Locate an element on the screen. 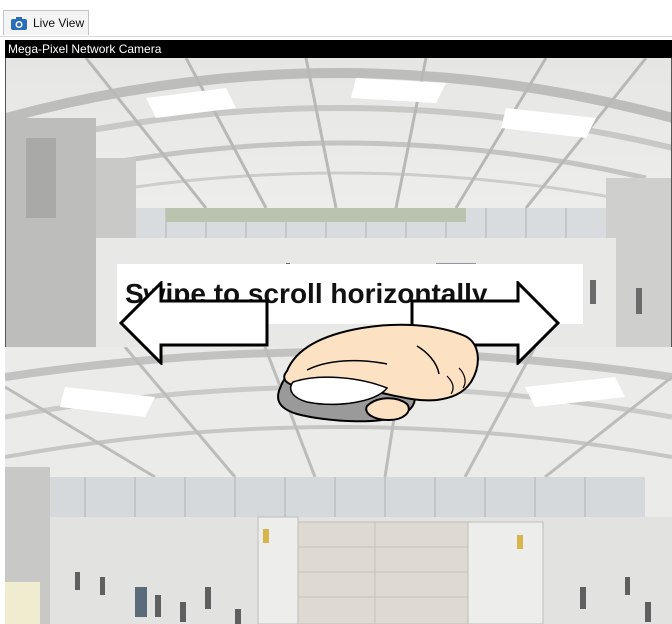  left-arrow-icon is located at coordinates (194, 323).